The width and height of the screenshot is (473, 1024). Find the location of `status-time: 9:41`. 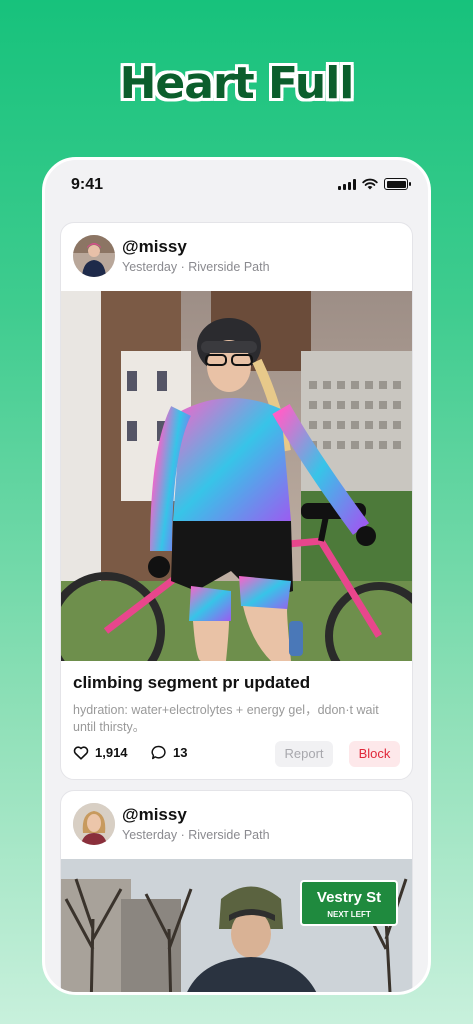

status-time: 9:41 is located at coordinates (87, 184).